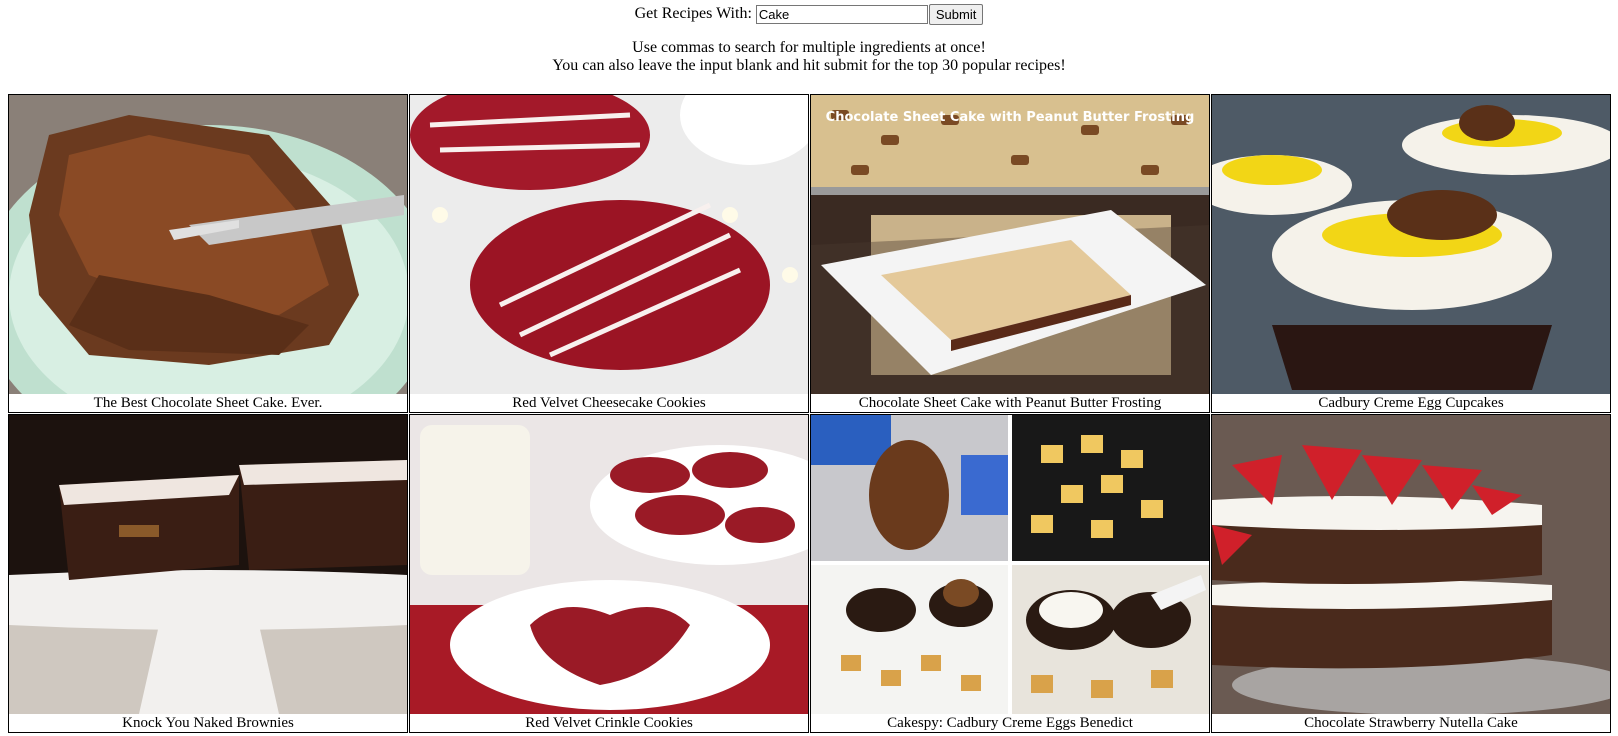 Image resolution: width=1618 pixels, height=736 pixels. I want to click on search-label: Get Recipes With:, so click(693, 13).